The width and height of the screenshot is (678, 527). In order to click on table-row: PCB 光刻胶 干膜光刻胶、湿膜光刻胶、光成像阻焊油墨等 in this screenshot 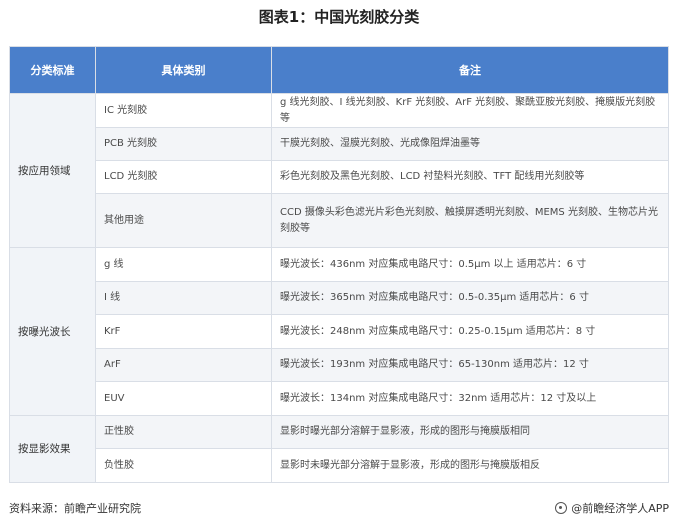, I will do `click(339, 144)`.